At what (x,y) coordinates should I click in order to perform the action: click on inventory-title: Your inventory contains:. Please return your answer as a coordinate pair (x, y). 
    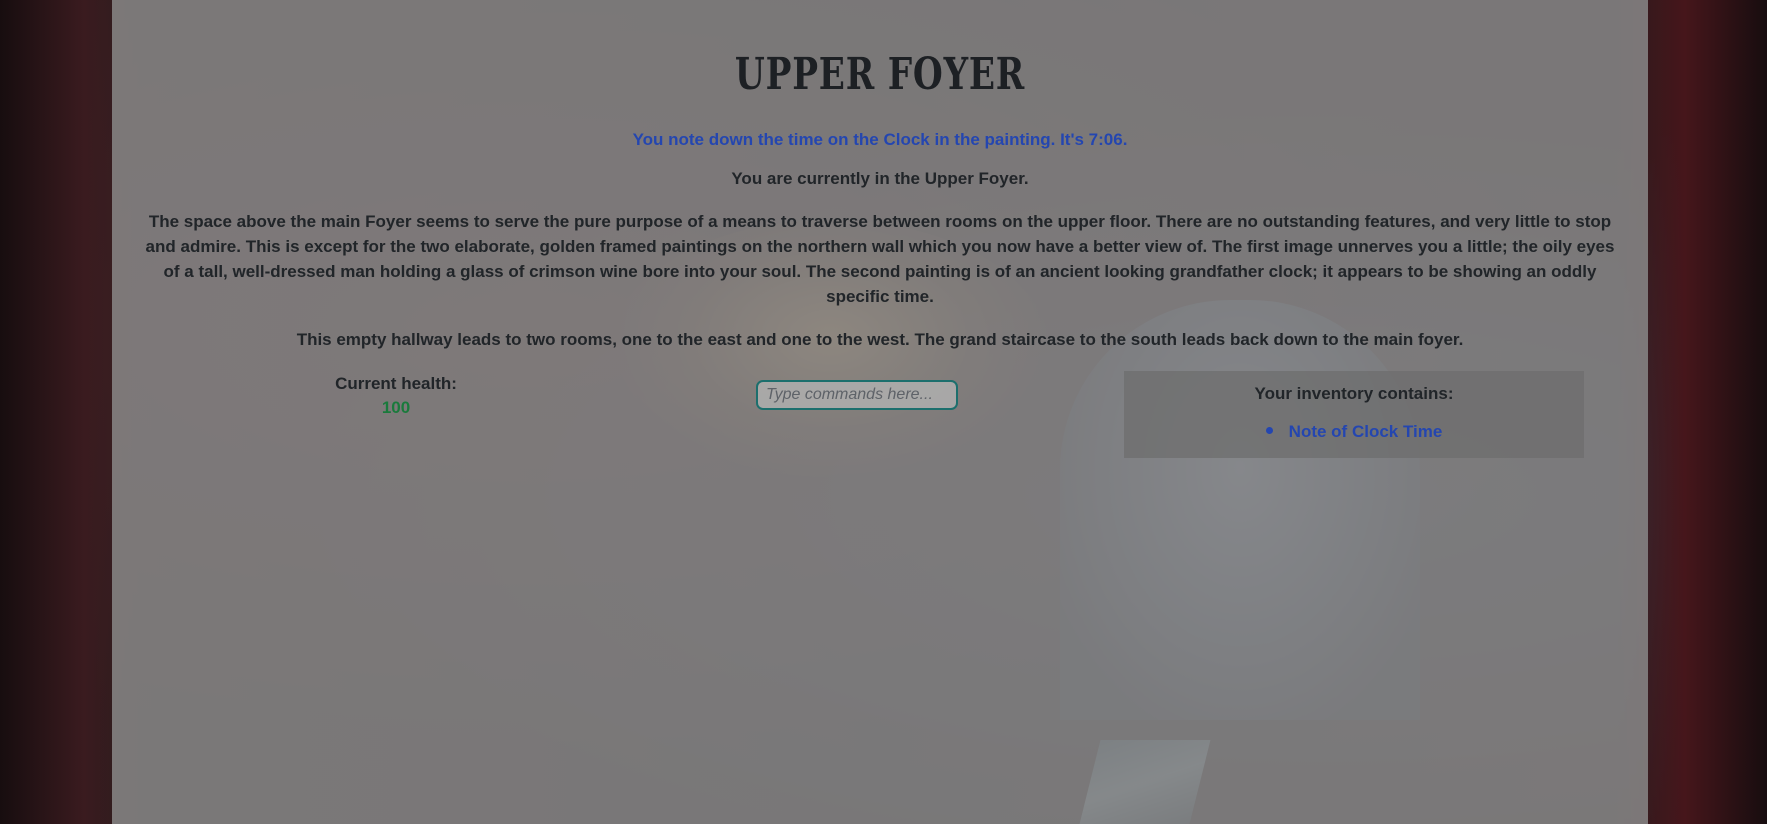
    Looking at the image, I should click on (1354, 393).